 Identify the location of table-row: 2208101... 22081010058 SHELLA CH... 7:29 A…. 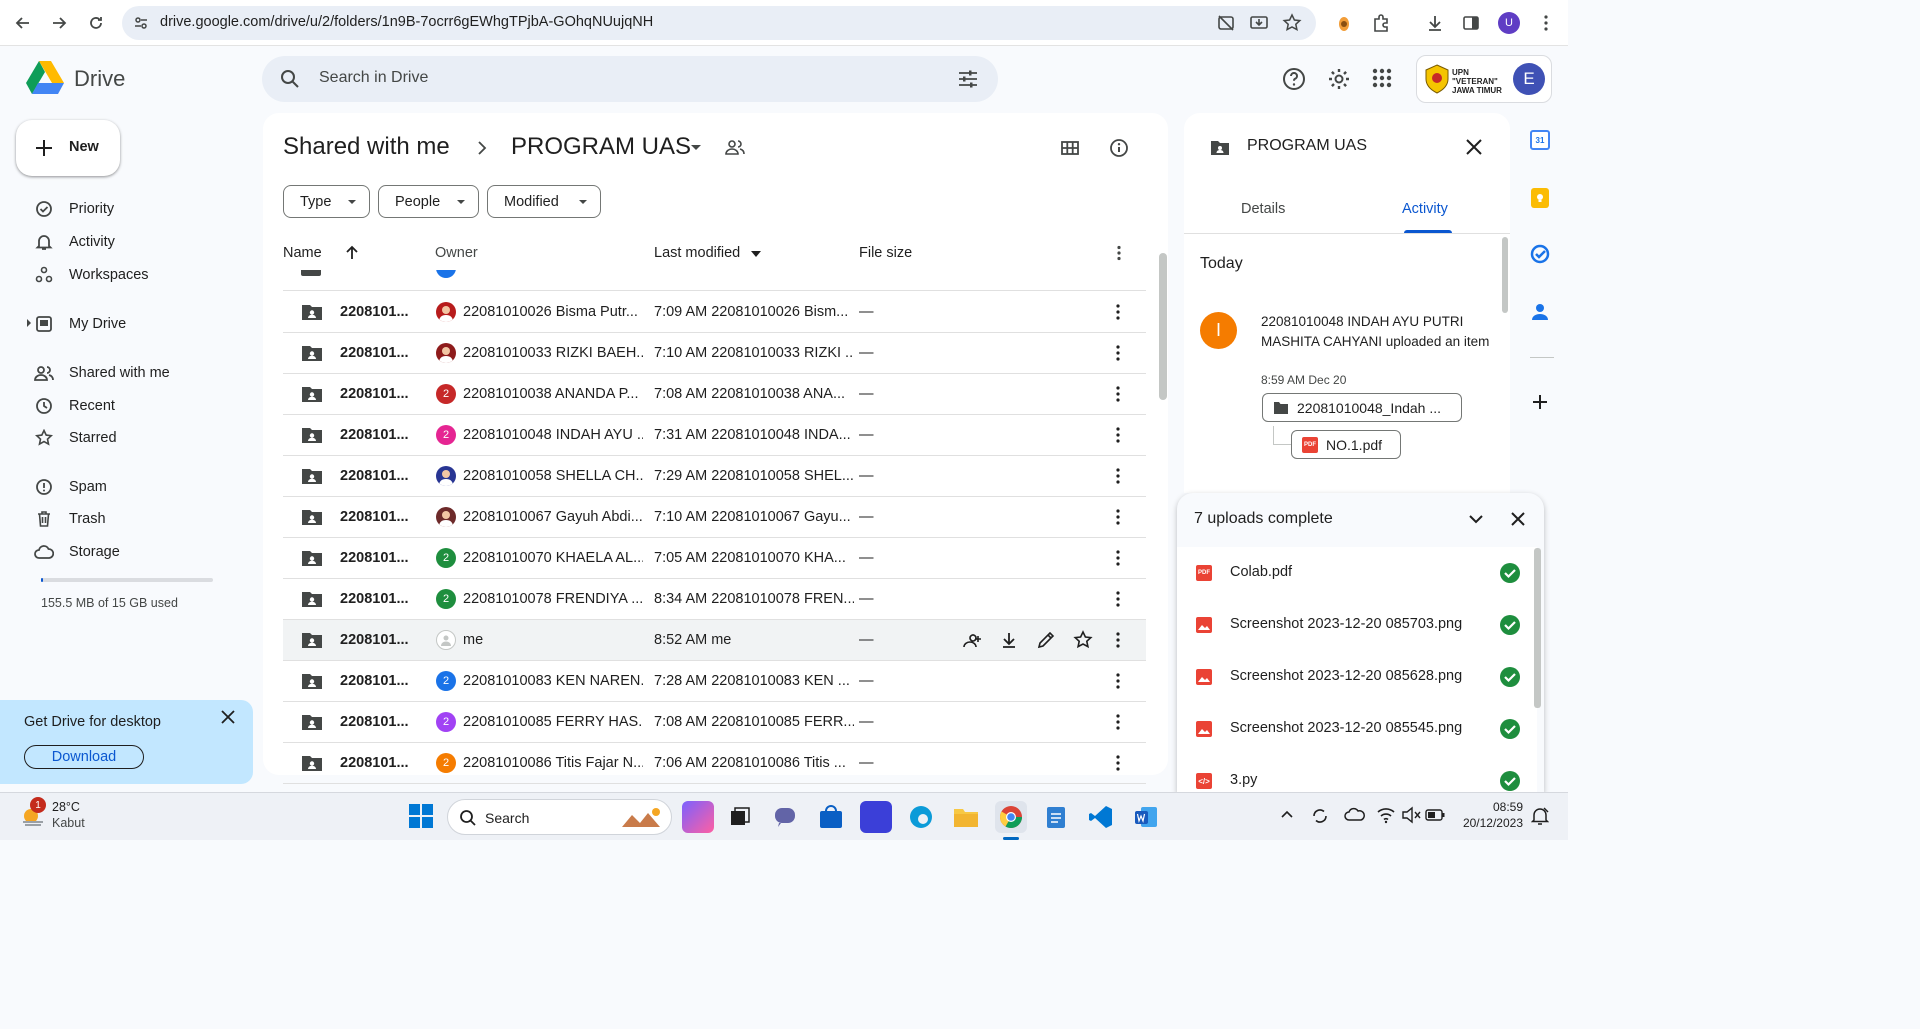
(714, 476).